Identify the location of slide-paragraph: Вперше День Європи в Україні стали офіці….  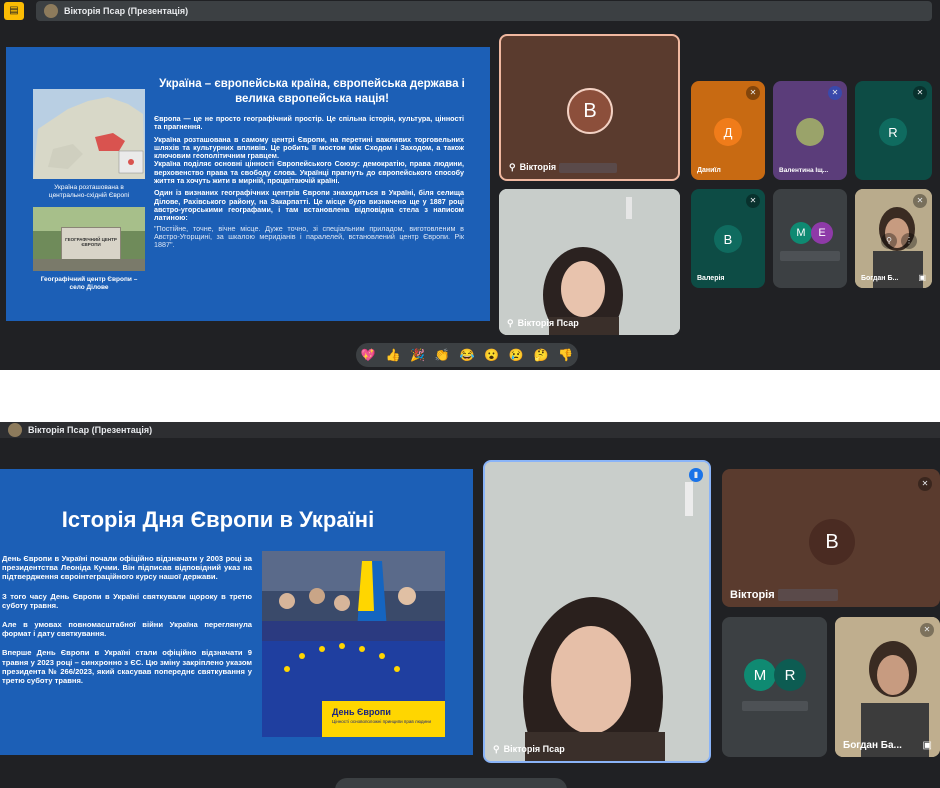
(127, 667).